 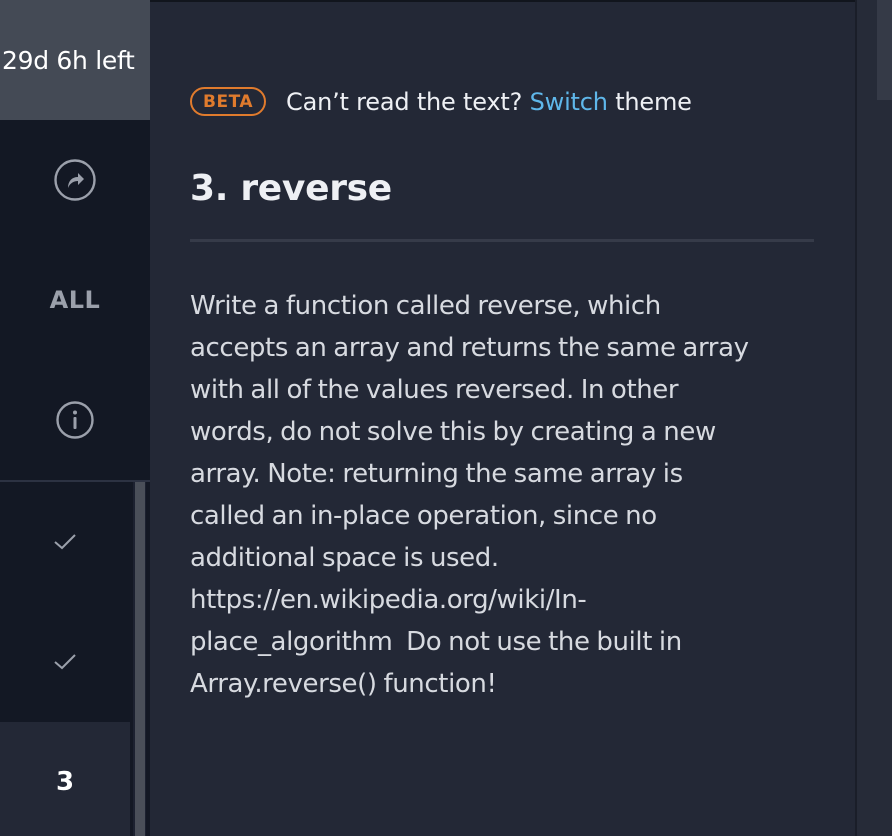 I want to click on problem-number: 3, so click(x=65, y=782).